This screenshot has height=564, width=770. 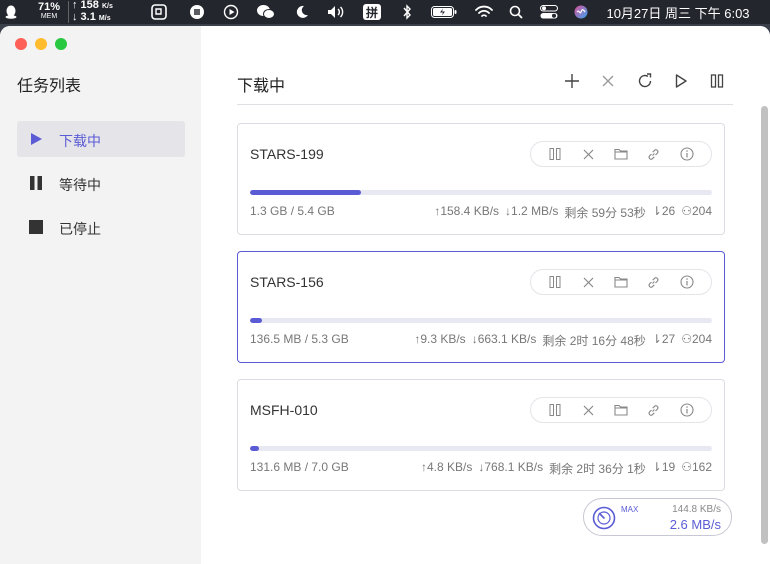 I want to click on total-download-speed: 2.6 MB/s, so click(x=695, y=524).